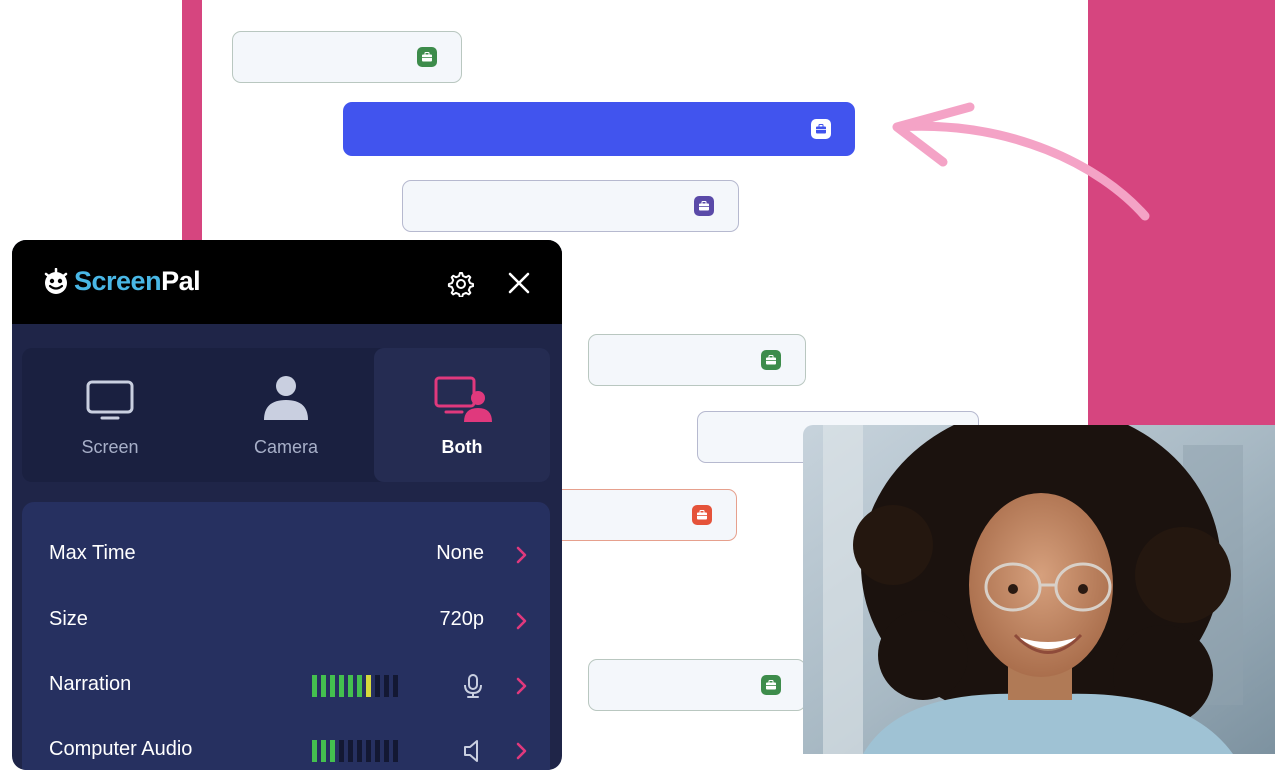 This screenshot has width=1275, height=770. I want to click on tab-label: Camera, so click(286, 447).